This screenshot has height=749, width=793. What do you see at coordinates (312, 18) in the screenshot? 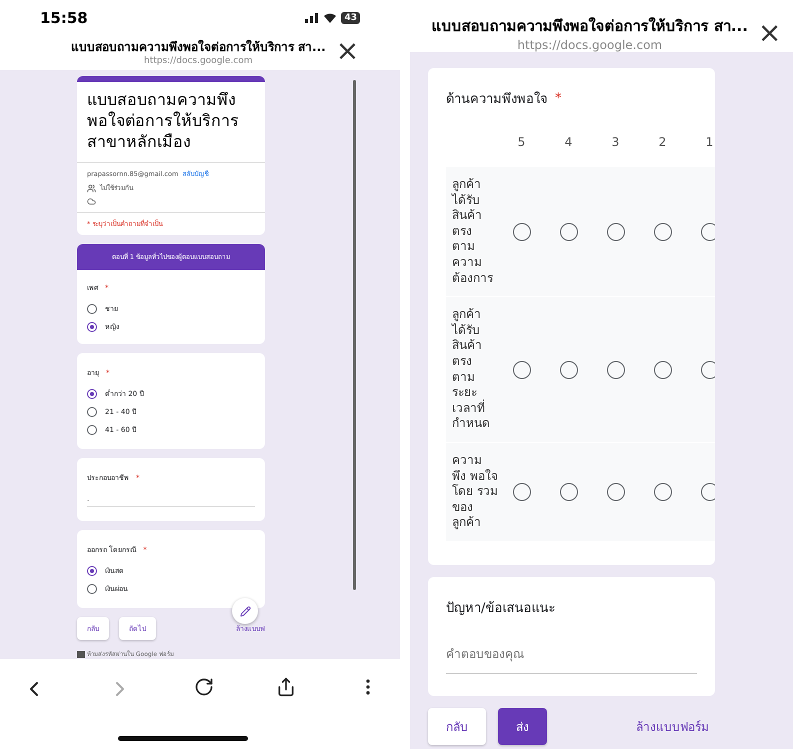
I see `signal-icon` at bounding box center [312, 18].